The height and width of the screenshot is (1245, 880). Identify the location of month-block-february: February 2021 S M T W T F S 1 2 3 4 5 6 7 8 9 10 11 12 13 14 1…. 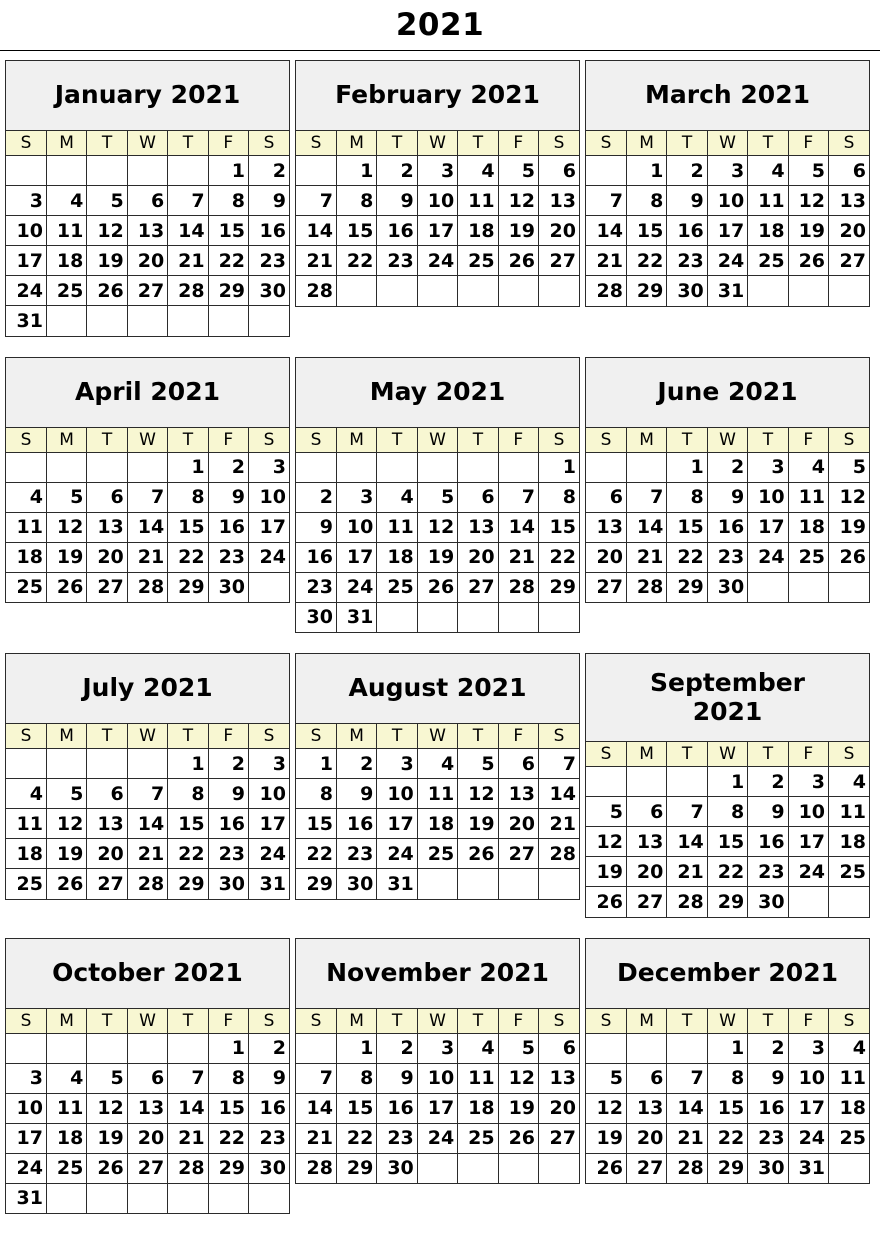
(437, 183).